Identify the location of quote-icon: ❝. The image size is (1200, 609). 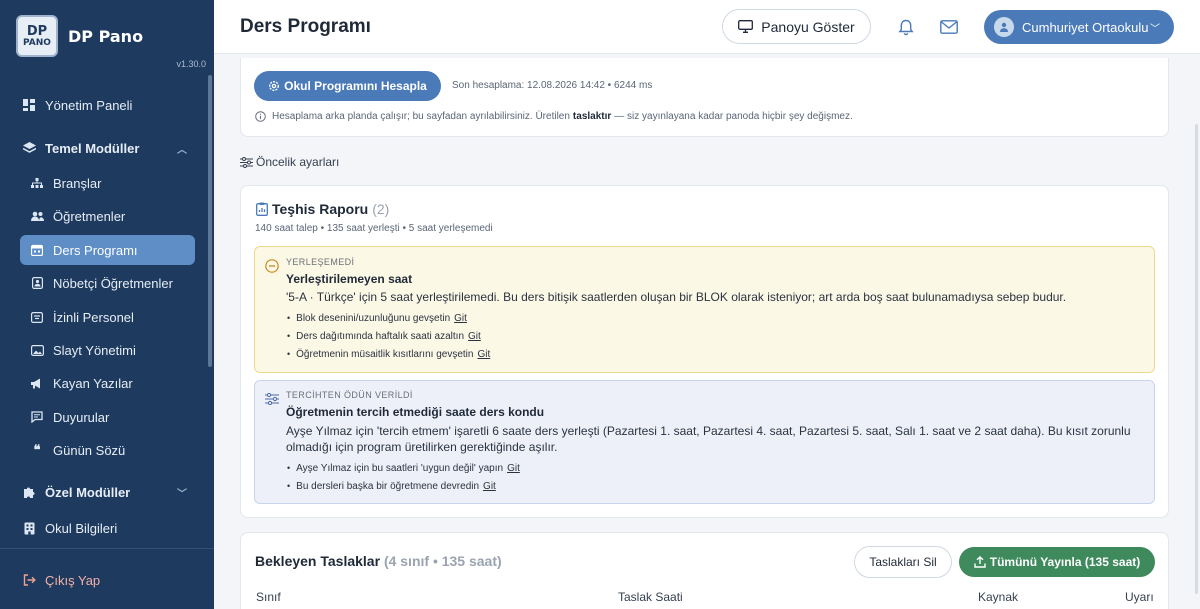
(37, 449).